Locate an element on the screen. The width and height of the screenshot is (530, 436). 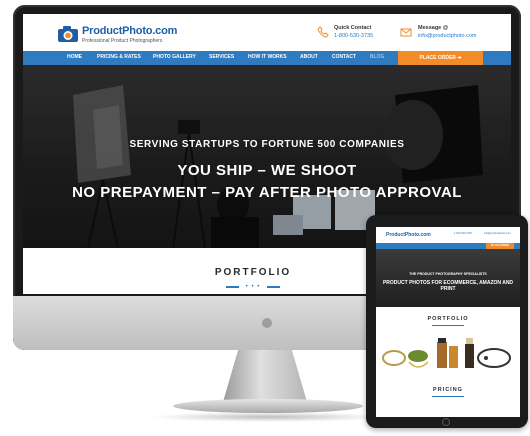
envelope-icon is located at coordinates (406, 32).